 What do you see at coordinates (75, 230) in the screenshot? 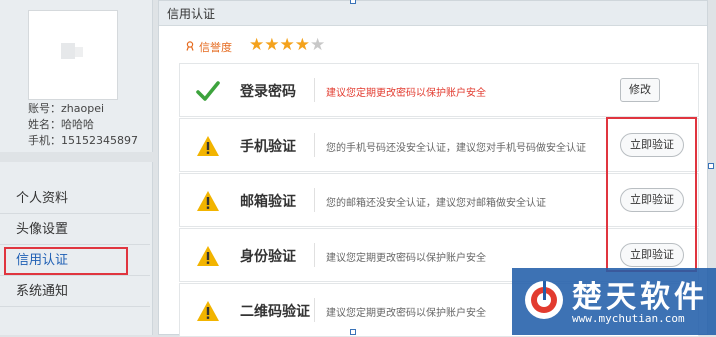
I see `sidebar-item-avatar-settings: 头像设置` at bounding box center [75, 230].